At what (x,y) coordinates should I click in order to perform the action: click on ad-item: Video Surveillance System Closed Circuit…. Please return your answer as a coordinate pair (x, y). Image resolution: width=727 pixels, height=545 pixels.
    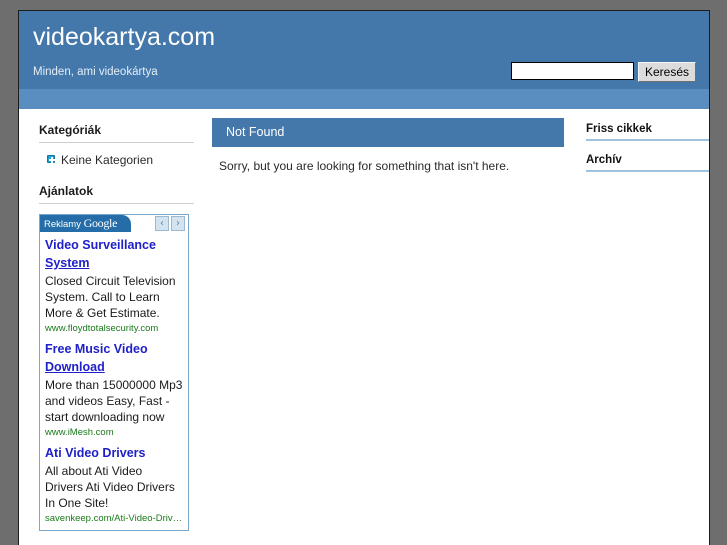
    Looking at the image, I should click on (114, 284).